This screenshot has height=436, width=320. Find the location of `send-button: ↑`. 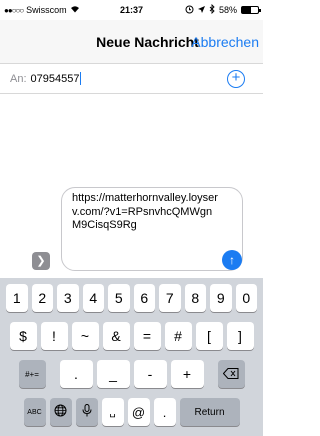

send-button: ↑ is located at coordinates (232, 260).